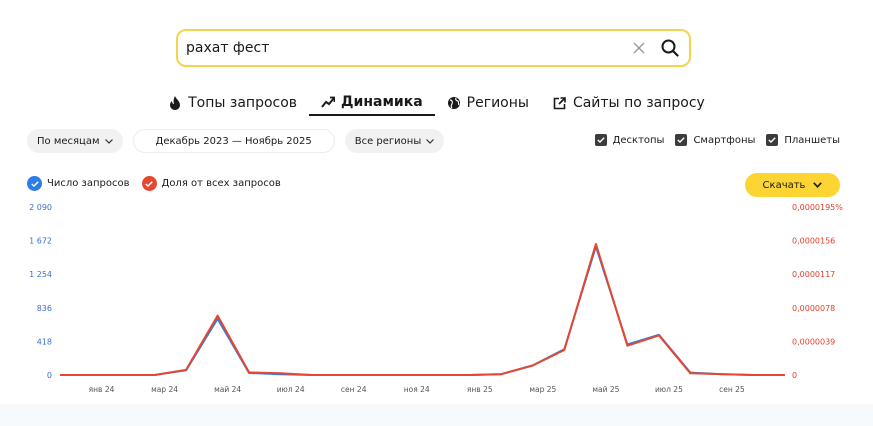  I want to click on trend-icon, so click(328, 102).